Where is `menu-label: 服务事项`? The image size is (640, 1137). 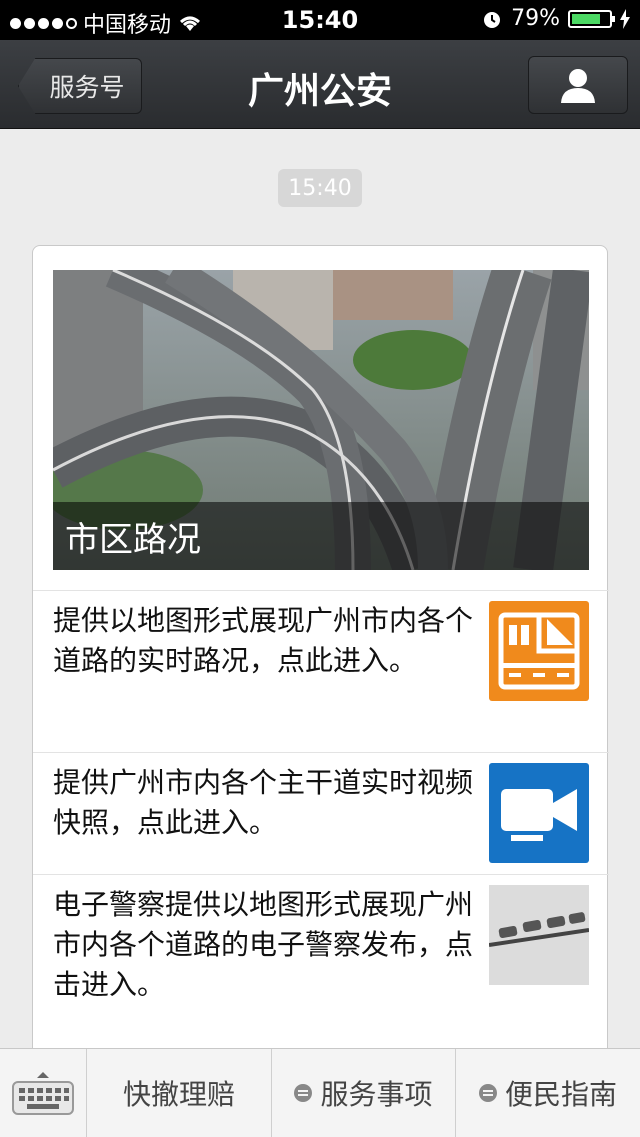 menu-label: 服务事项 is located at coordinates (376, 1094).